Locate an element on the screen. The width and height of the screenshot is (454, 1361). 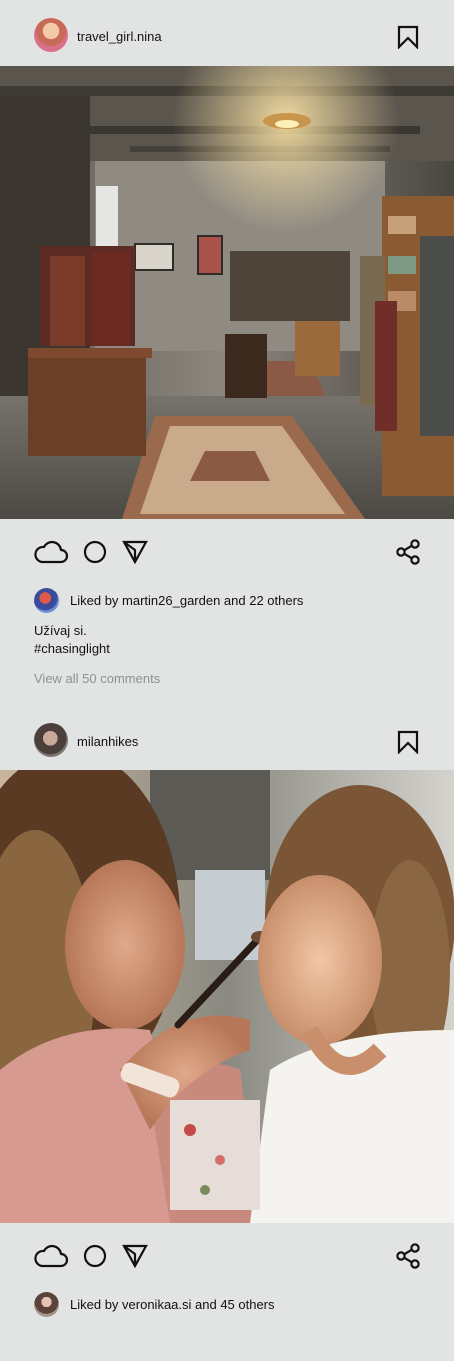
post-header: milanhikes is located at coordinates (227, 736).